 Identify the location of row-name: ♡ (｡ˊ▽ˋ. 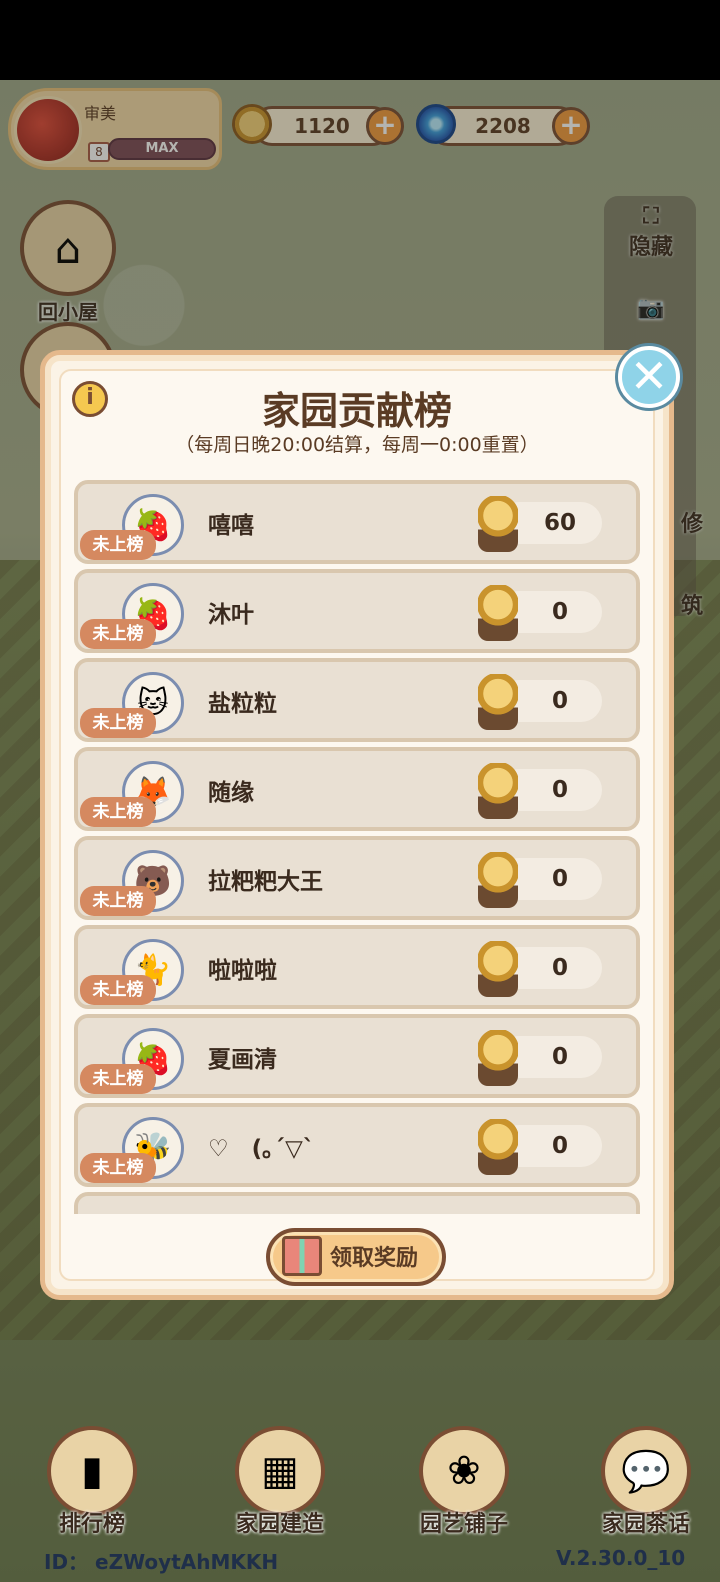
(261, 1149).